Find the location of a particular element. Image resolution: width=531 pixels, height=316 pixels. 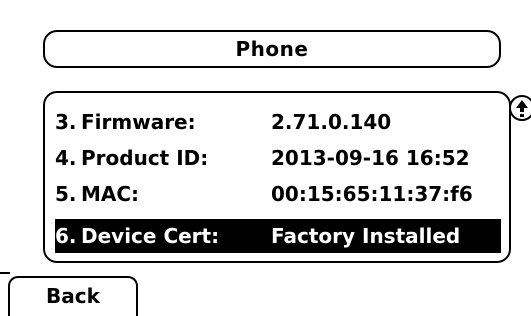

page-title: Phone is located at coordinates (272, 49).